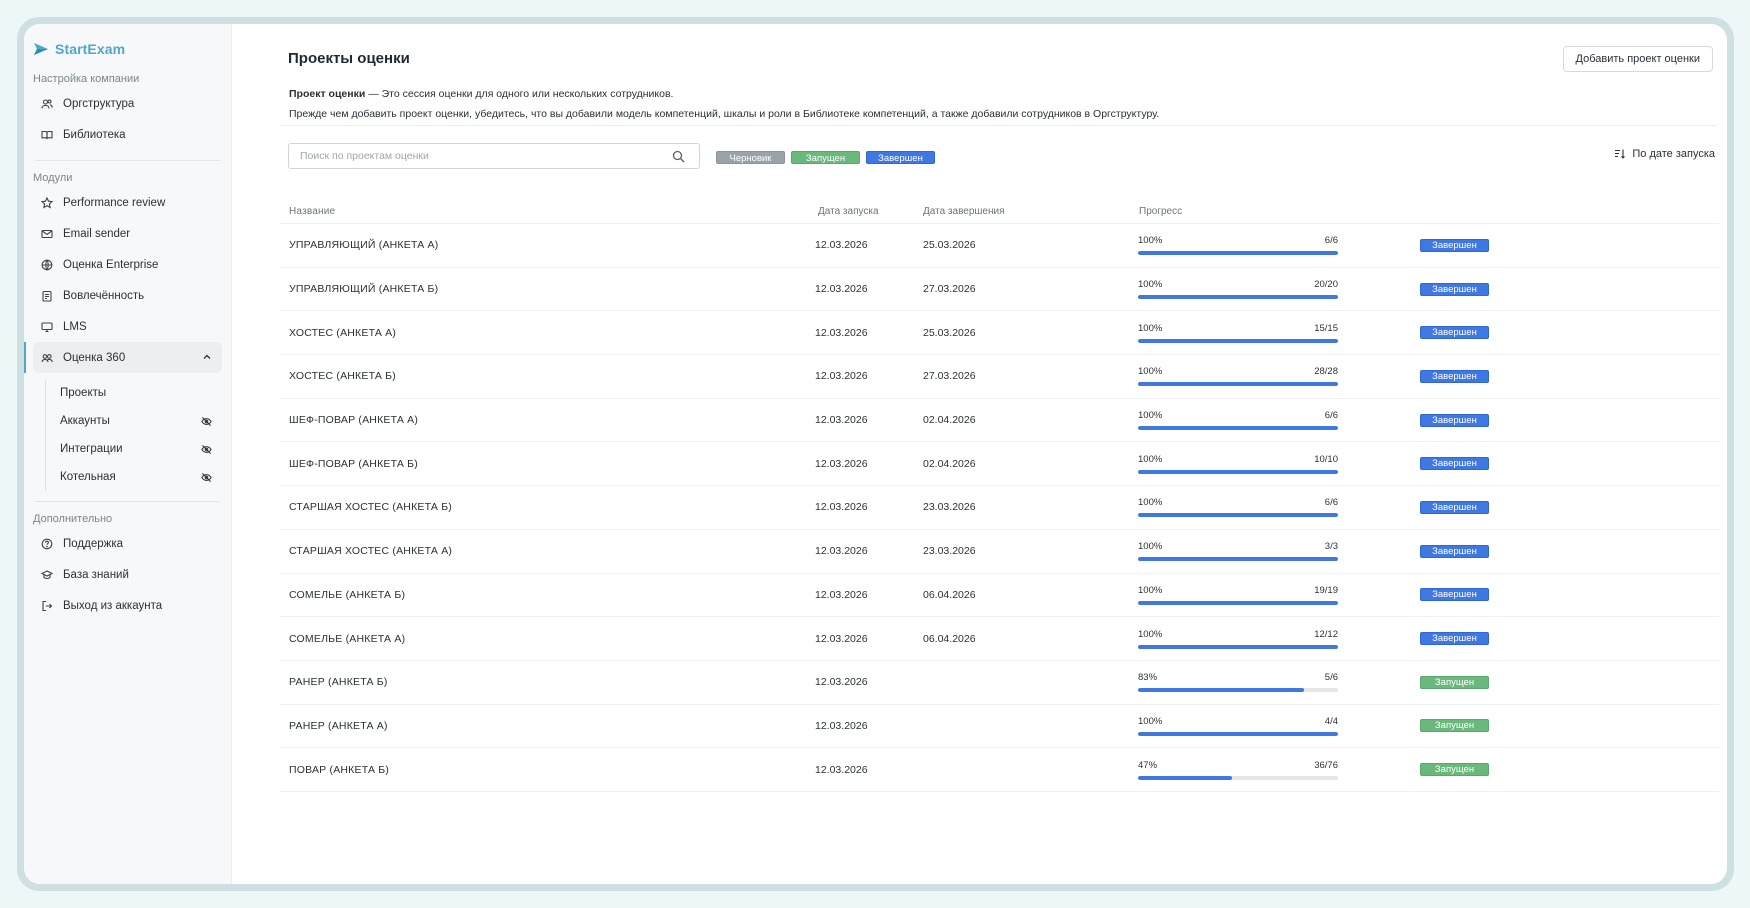 The width and height of the screenshot is (1750, 908). I want to click on sidebar-item-knowledge-base: База знаний, so click(127, 574).